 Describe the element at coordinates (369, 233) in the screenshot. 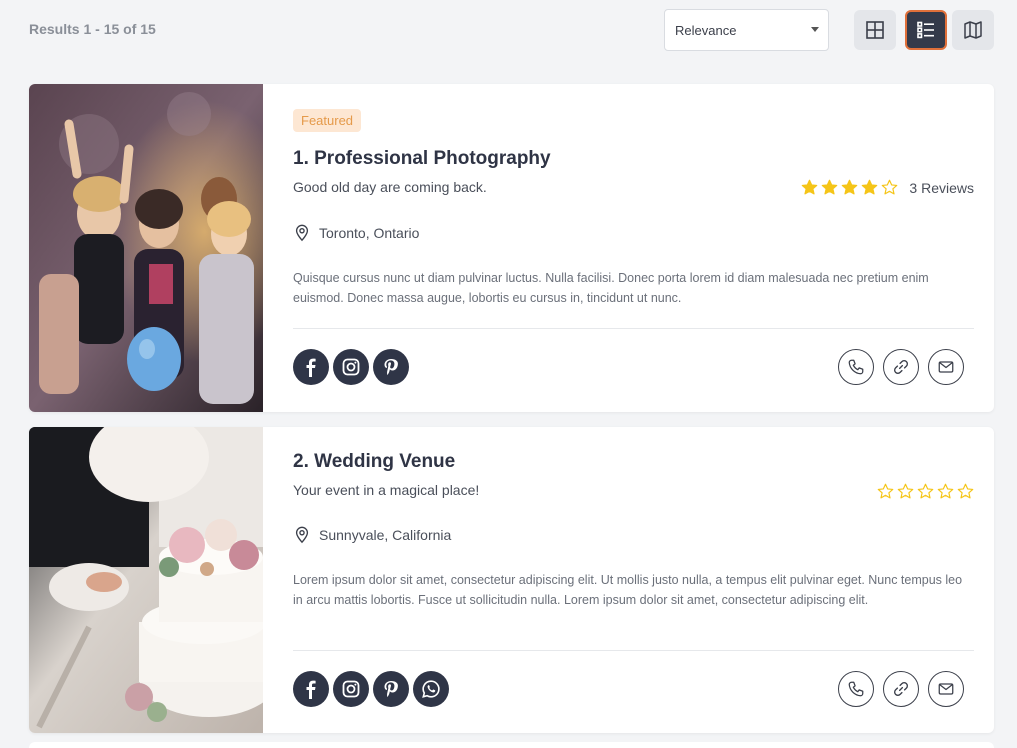

I see `location-text: Toronto, Ontario` at that location.